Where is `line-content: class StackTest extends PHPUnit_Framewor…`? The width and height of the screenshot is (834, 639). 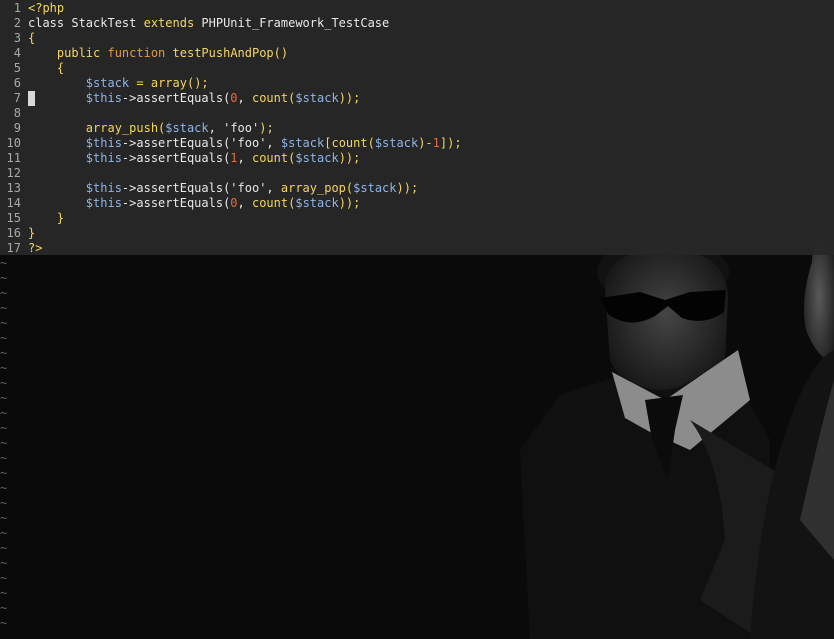 line-content: class StackTest extends PHPUnit_Framewor… is located at coordinates (208, 23).